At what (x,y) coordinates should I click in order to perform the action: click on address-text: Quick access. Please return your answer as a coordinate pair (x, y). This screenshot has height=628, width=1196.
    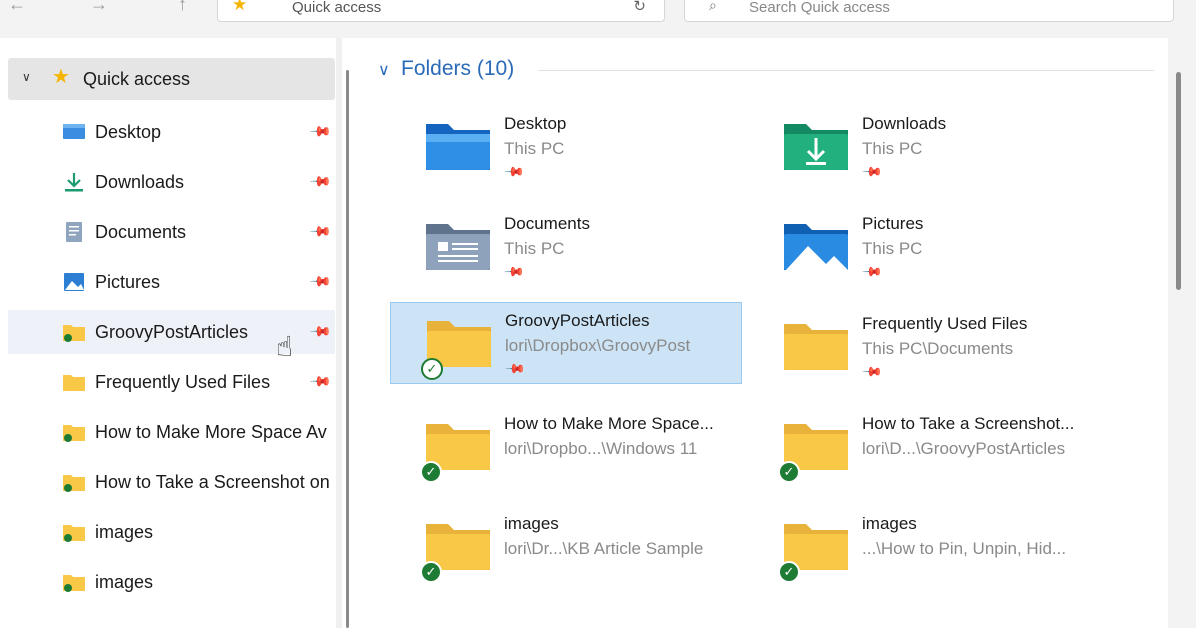
    Looking at the image, I should click on (337, 8).